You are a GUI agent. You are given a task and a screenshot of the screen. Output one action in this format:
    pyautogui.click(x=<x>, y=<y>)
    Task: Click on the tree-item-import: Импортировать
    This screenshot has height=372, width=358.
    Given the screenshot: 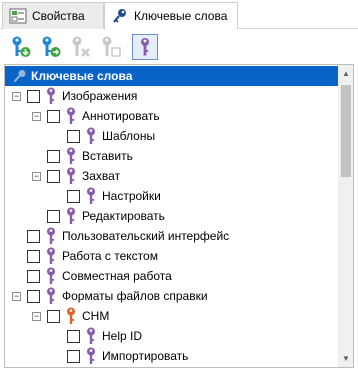 What is the action you would take?
    pyautogui.click(x=171, y=356)
    